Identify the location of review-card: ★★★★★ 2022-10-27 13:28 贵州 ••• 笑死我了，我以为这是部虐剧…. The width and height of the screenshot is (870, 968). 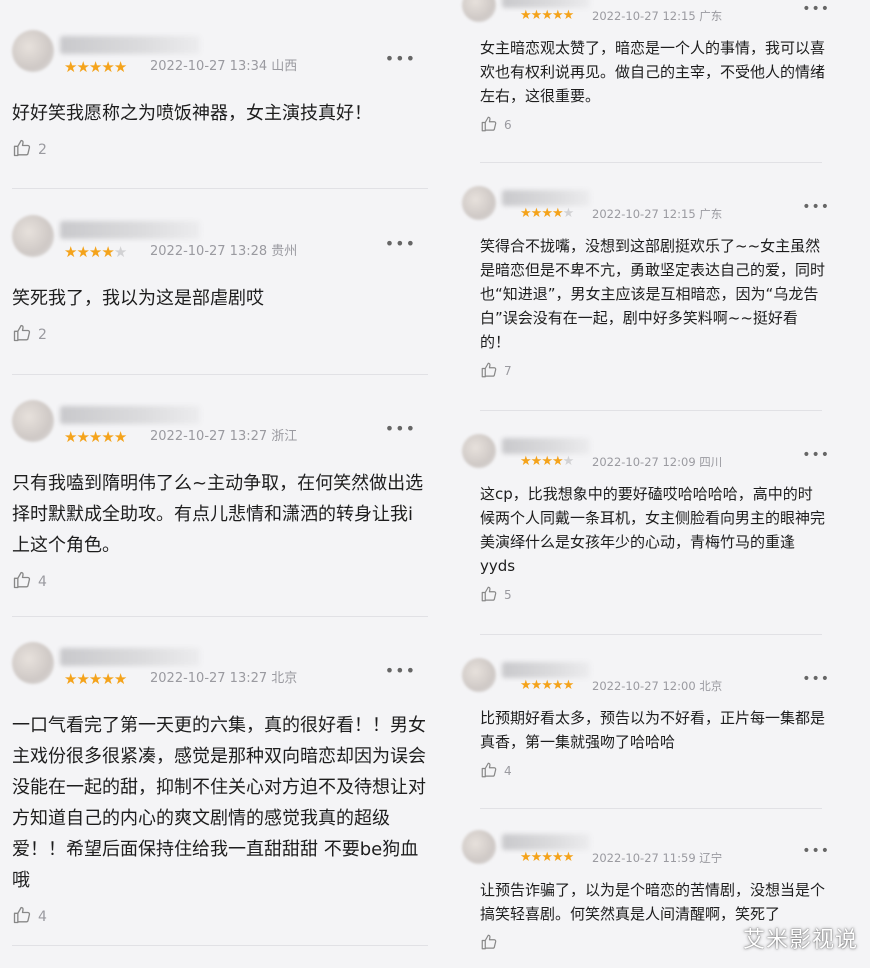
(220, 280).